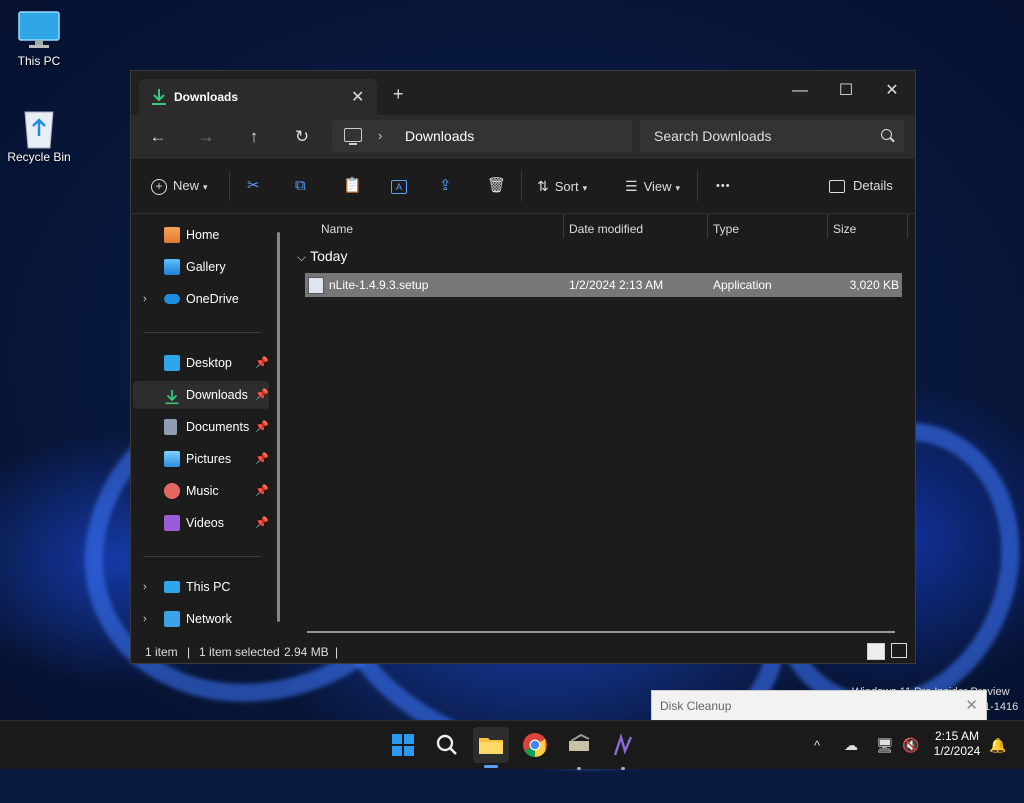  Describe the element at coordinates (399, 186) in the screenshot. I see `rename-button: A` at that location.